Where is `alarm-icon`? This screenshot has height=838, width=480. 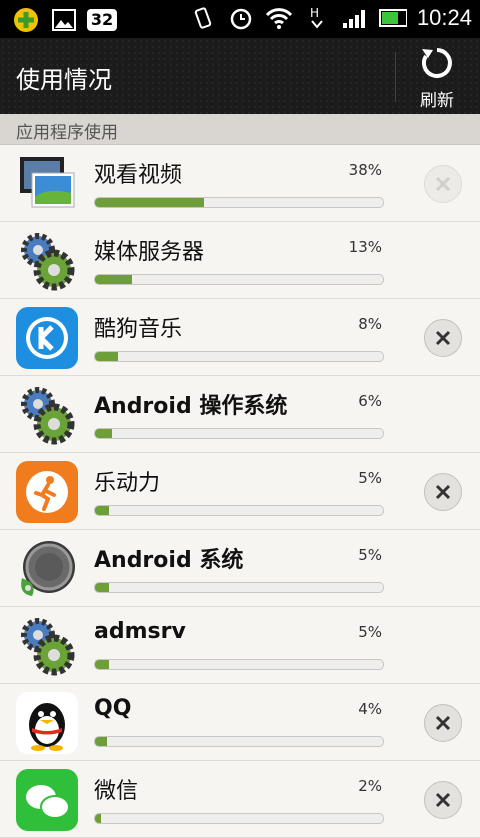
alarm-icon is located at coordinates (241, 18).